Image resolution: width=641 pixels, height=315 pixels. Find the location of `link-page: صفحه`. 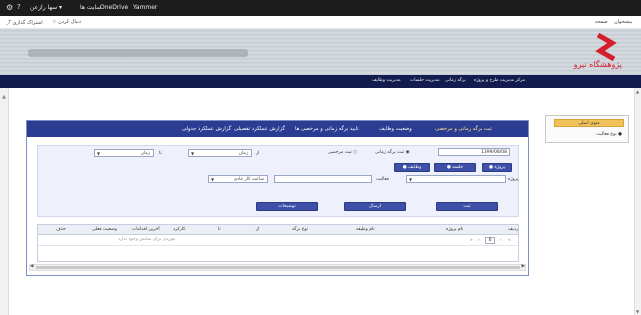

link-page: صفحه is located at coordinates (601, 22).